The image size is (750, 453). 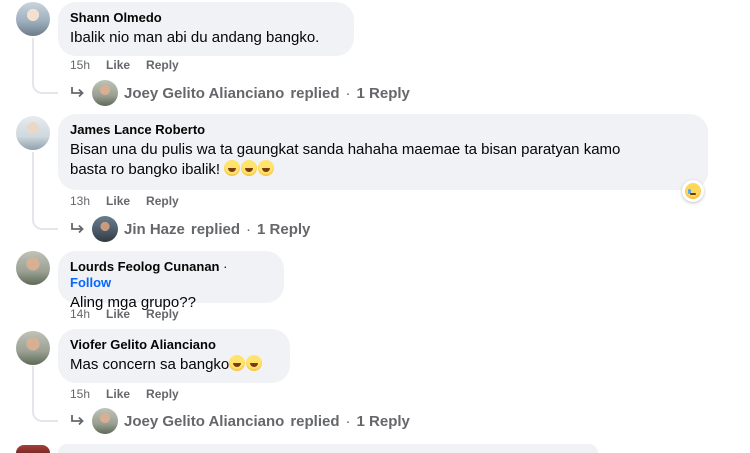 I want to click on avatar-partial, so click(x=33, y=449).